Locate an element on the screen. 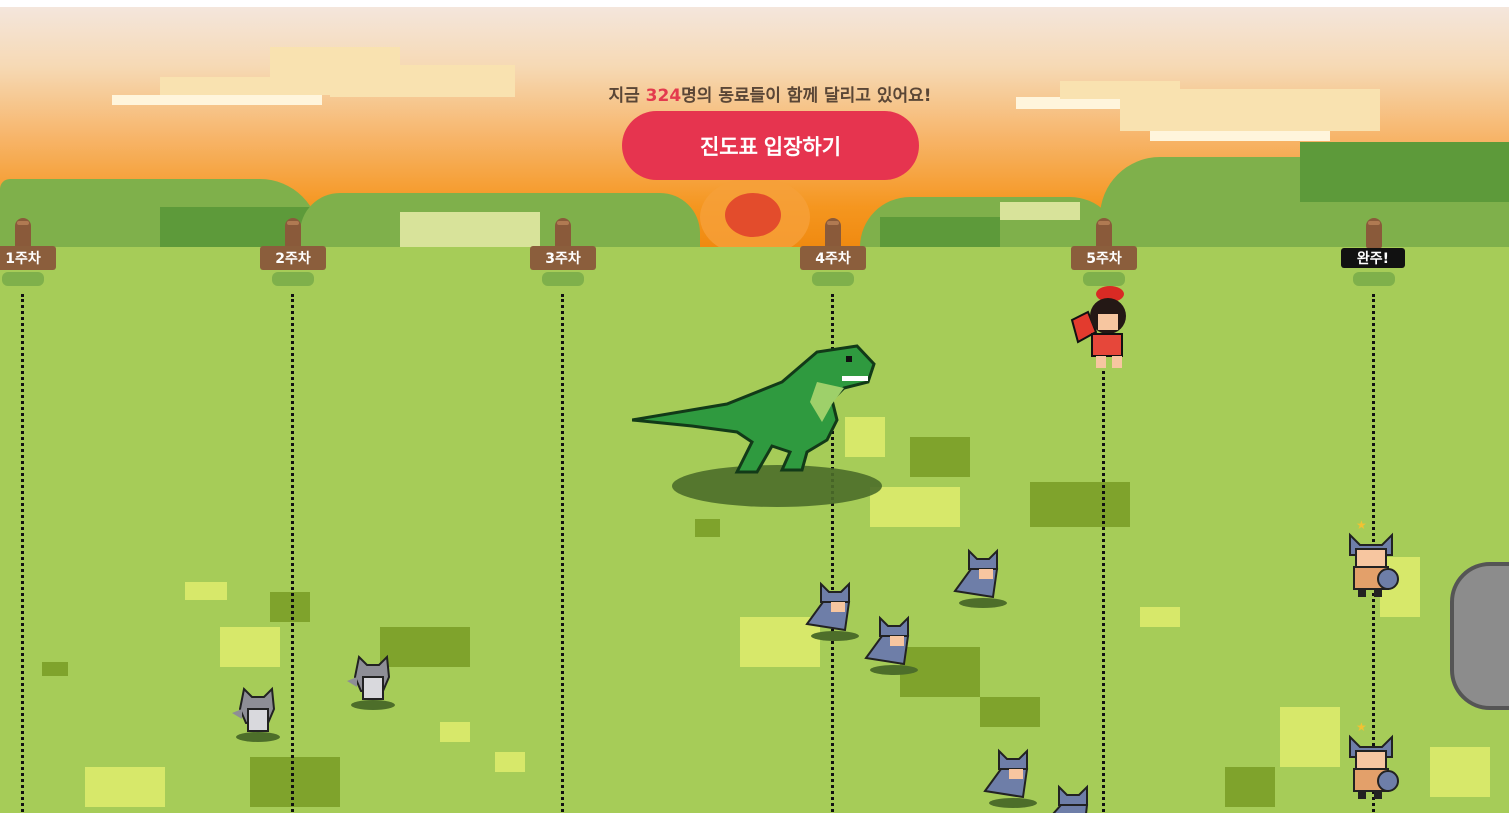 The height and width of the screenshot is (813, 1509). participants-count: 324 is located at coordinates (663, 96).